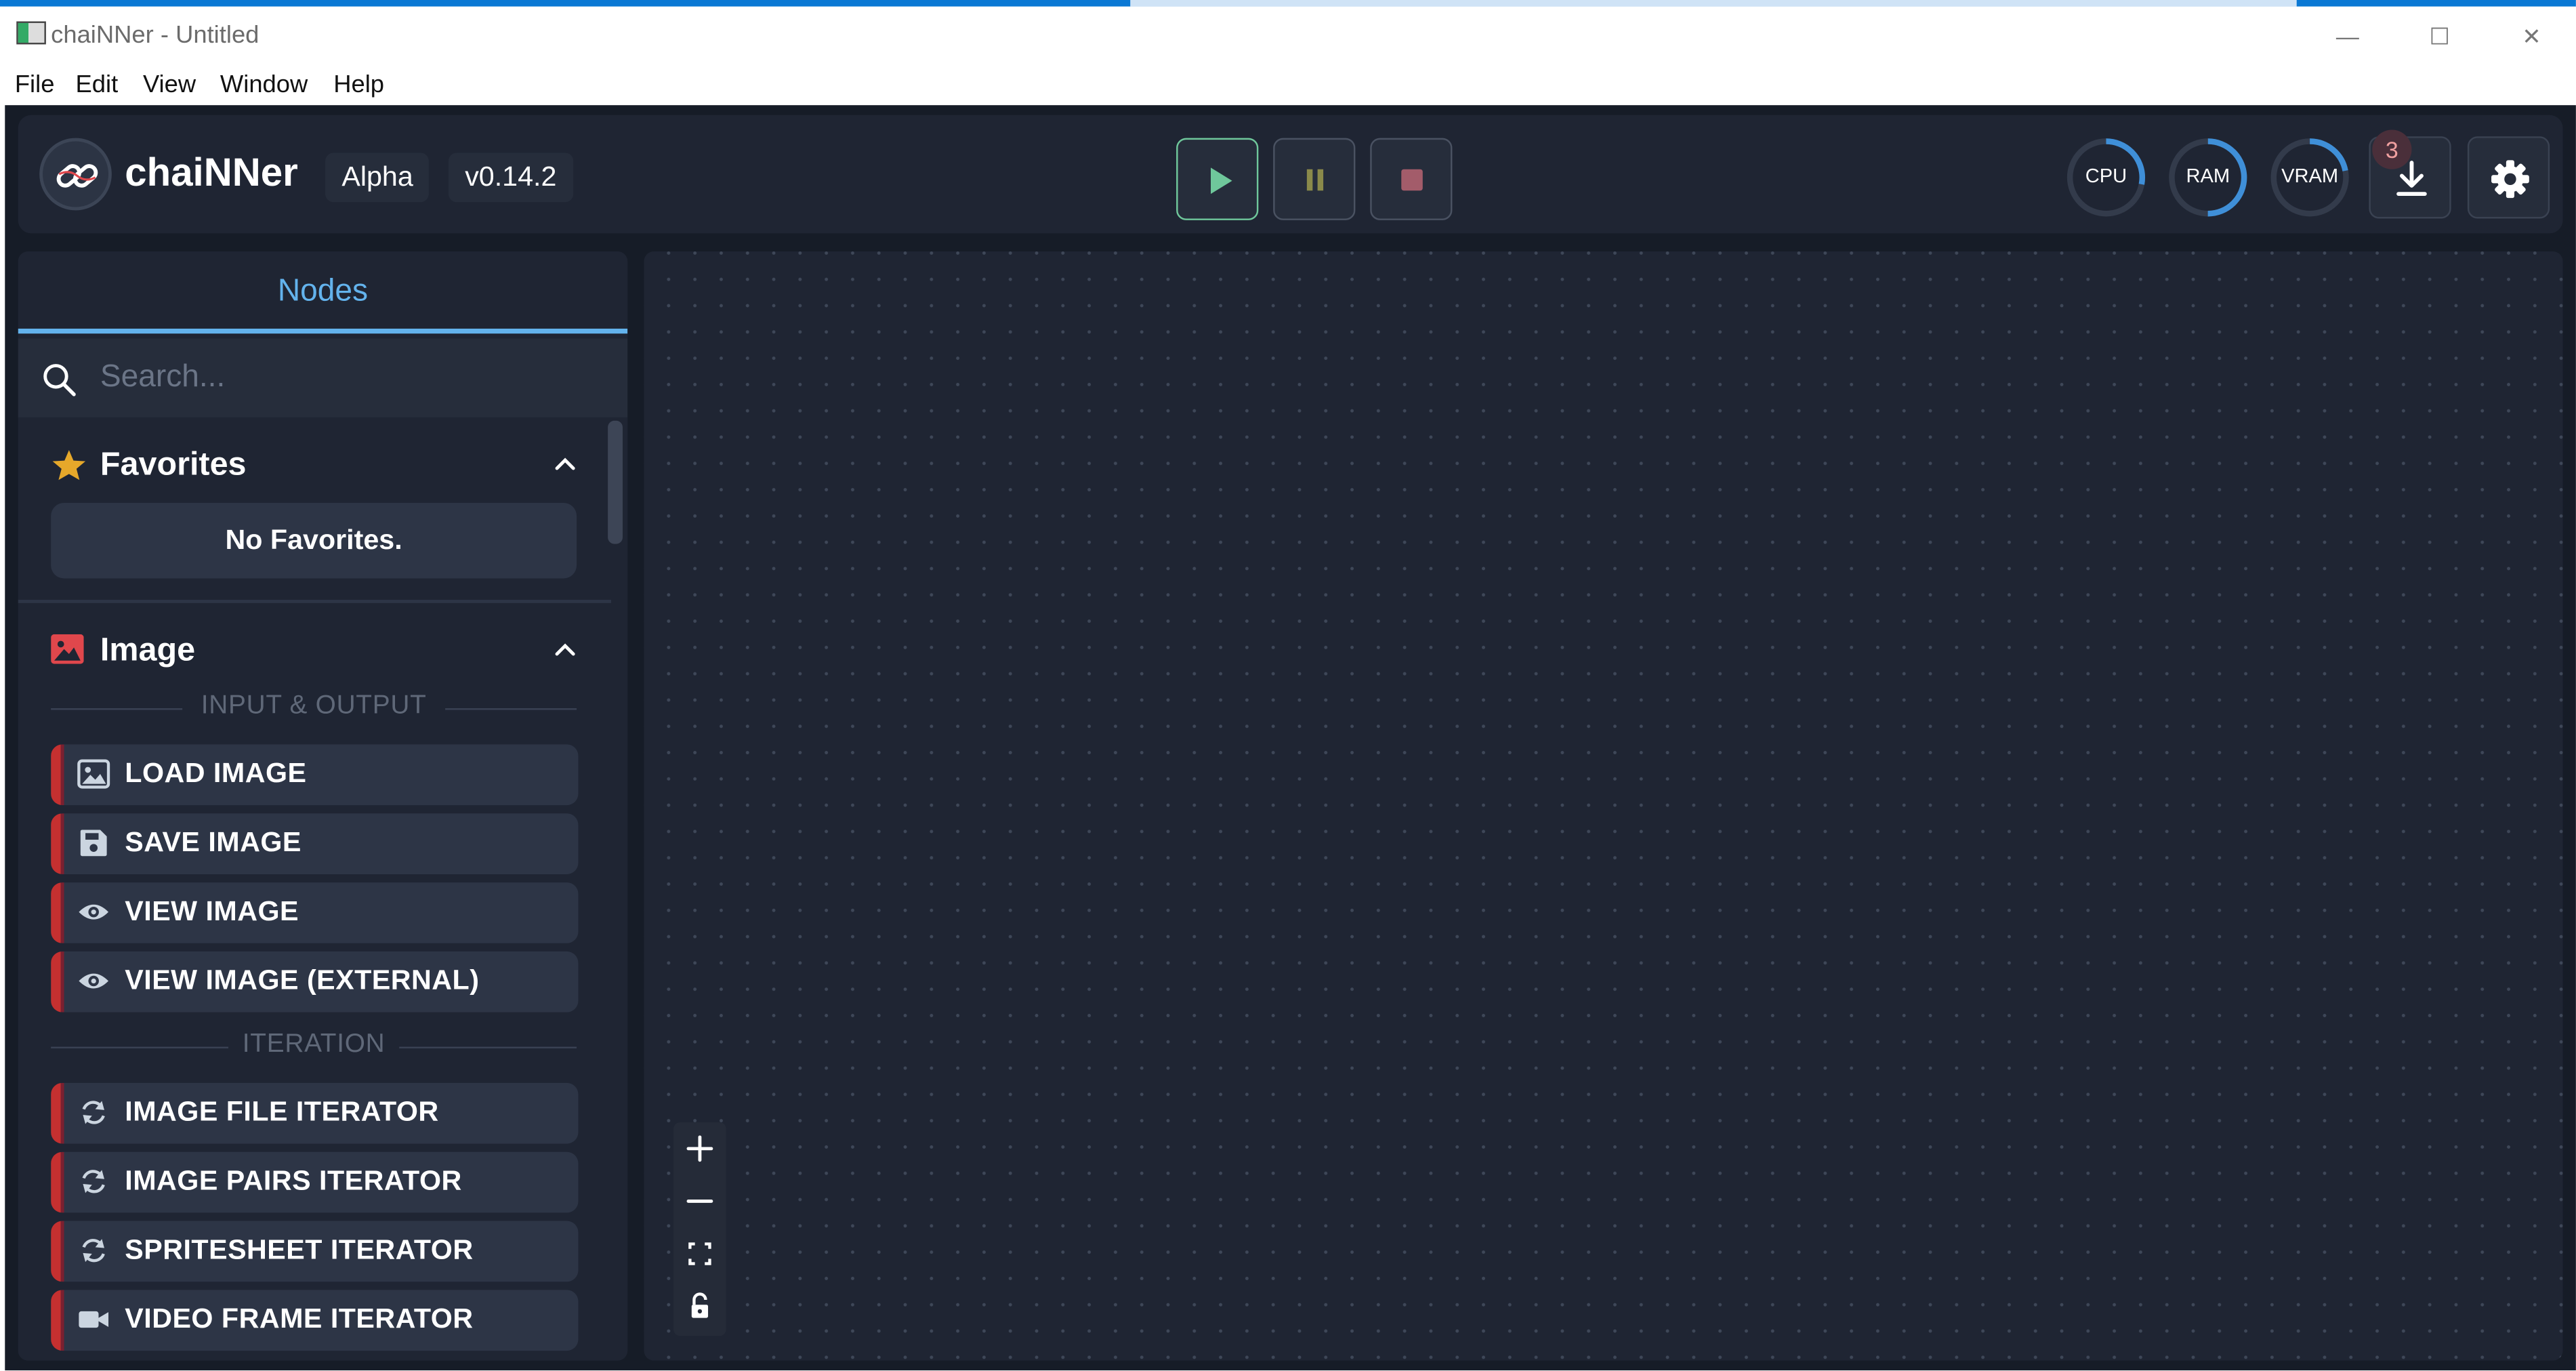 The height and width of the screenshot is (1371, 2576). Describe the element at coordinates (314, 651) in the screenshot. I see `image-category-header: Image` at that location.